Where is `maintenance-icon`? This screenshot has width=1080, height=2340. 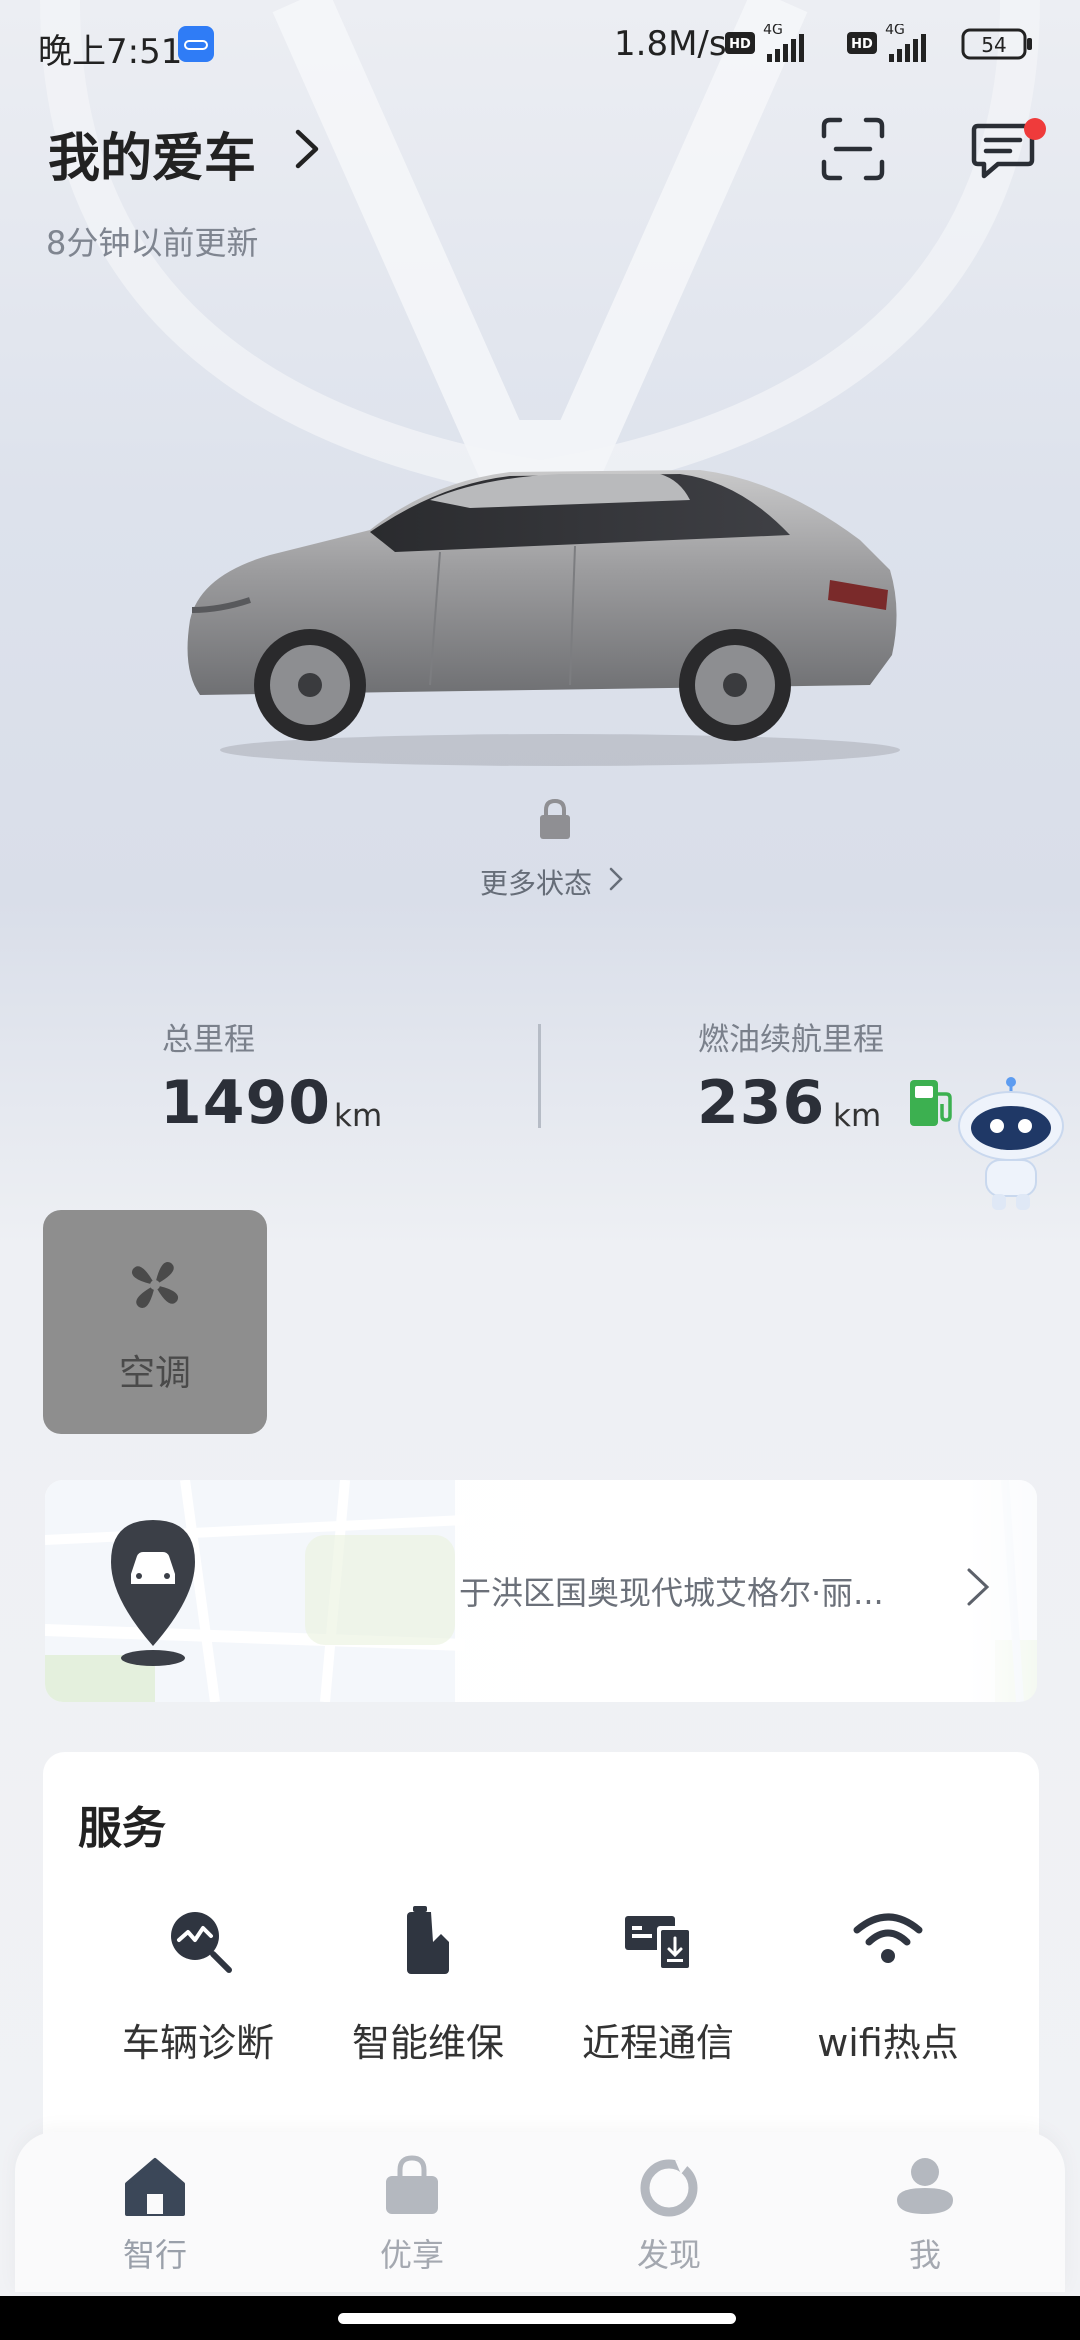 maintenance-icon is located at coordinates (428, 1940).